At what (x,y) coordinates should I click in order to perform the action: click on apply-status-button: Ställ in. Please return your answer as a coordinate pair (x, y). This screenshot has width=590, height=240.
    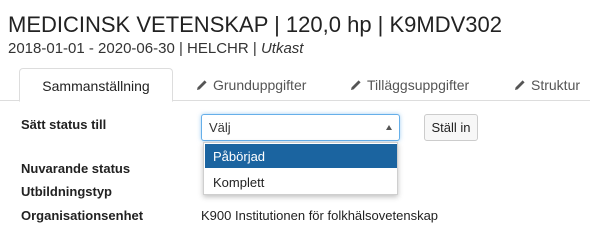
    Looking at the image, I should click on (451, 127).